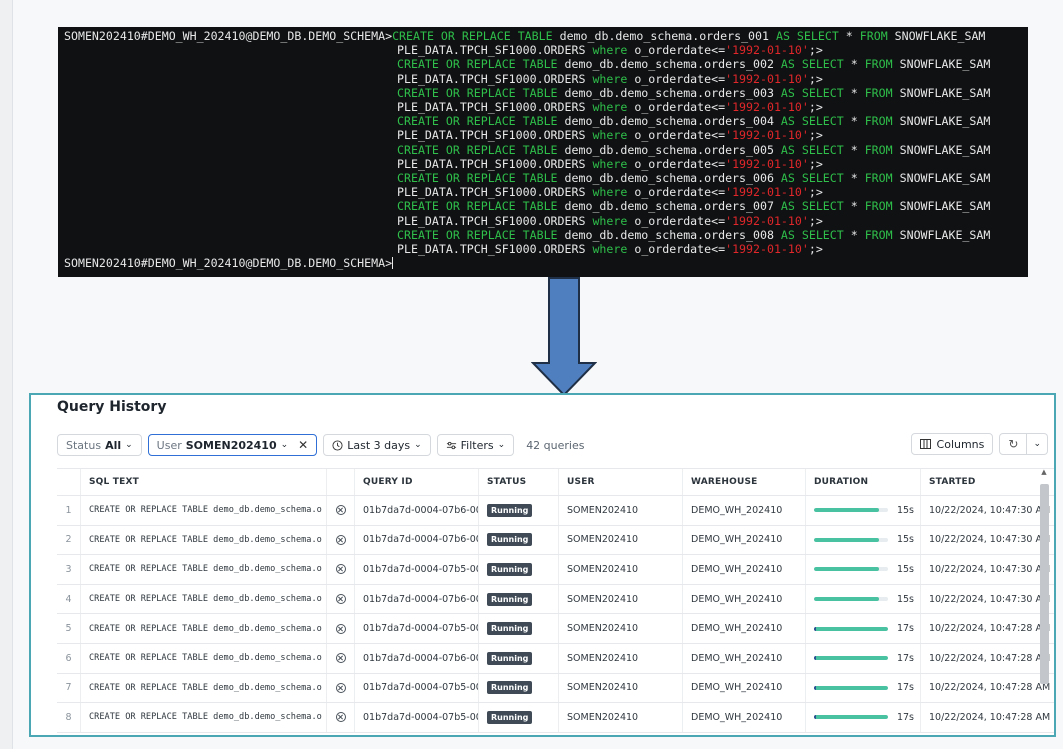 The width and height of the screenshot is (1063, 749). Describe the element at coordinates (621, 482) in the screenshot. I see `header-user: USER` at that location.